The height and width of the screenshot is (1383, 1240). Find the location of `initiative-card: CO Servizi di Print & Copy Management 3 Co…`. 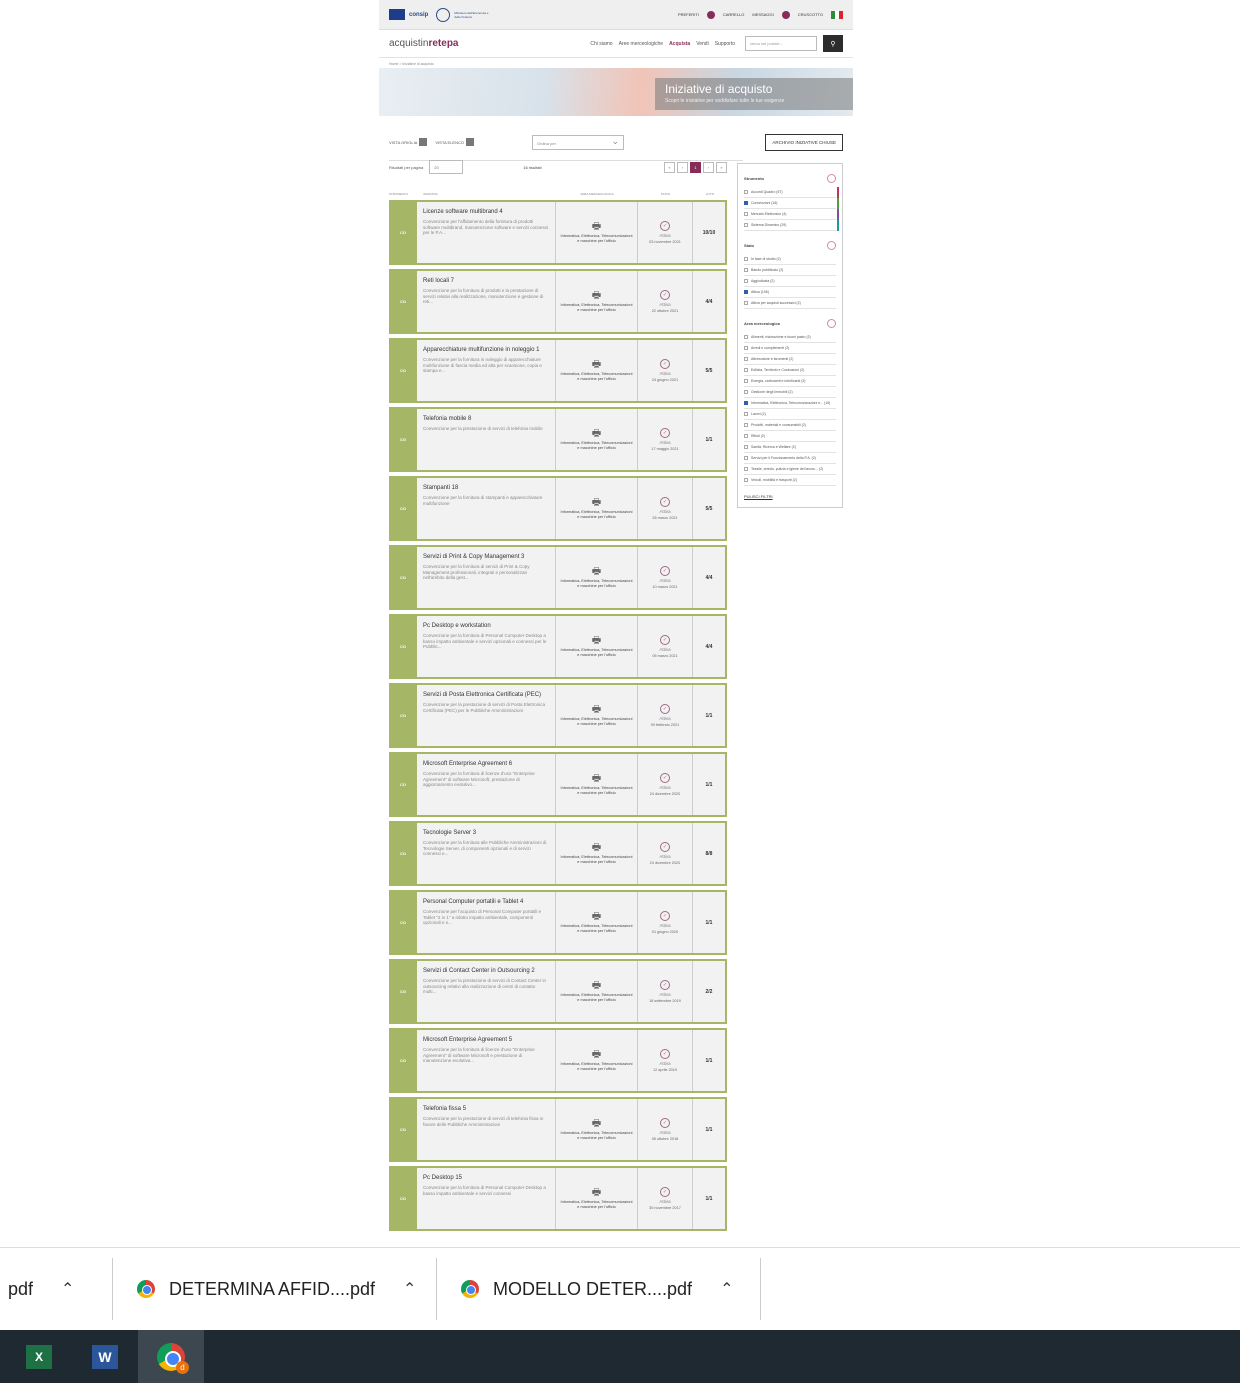

initiative-card: CO Servizi di Print & Copy Management 3 Co… is located at coordinates (558, 577).